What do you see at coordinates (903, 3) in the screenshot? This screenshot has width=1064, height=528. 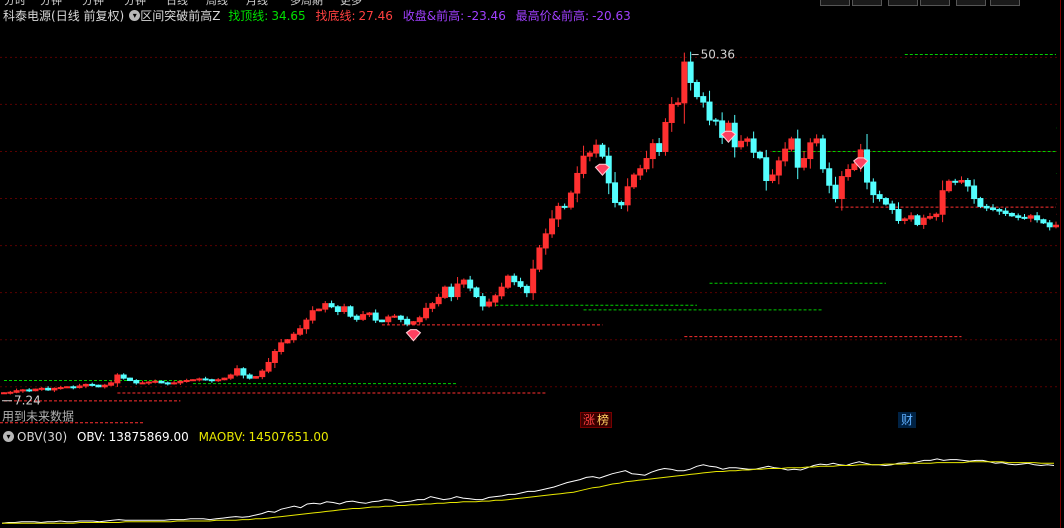 I see `toolbar-button` at bounding box center [903, 3].